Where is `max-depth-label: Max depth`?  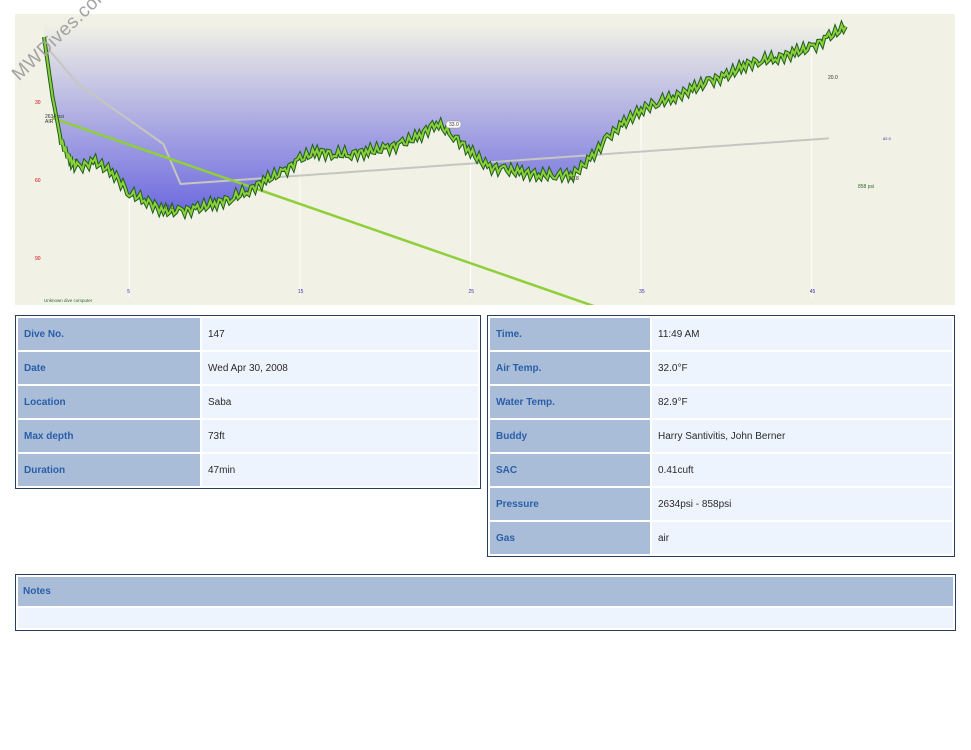 max-depth-label: Max depth is located at coordinates (109, 436).